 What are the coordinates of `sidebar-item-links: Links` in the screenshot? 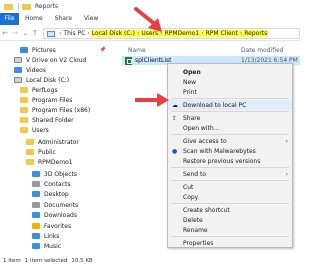 It's located at (45, 236).